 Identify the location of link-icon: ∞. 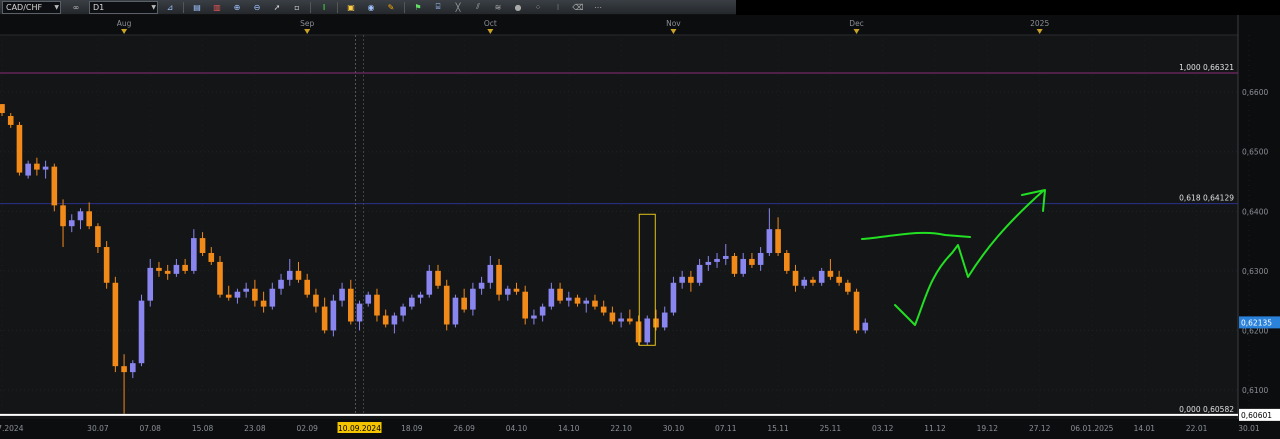
(76, 7).